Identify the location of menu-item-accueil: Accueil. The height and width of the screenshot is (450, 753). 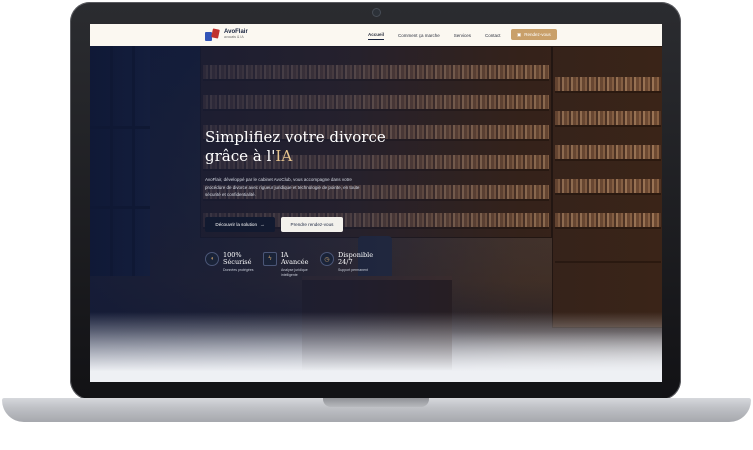
(376, 35).